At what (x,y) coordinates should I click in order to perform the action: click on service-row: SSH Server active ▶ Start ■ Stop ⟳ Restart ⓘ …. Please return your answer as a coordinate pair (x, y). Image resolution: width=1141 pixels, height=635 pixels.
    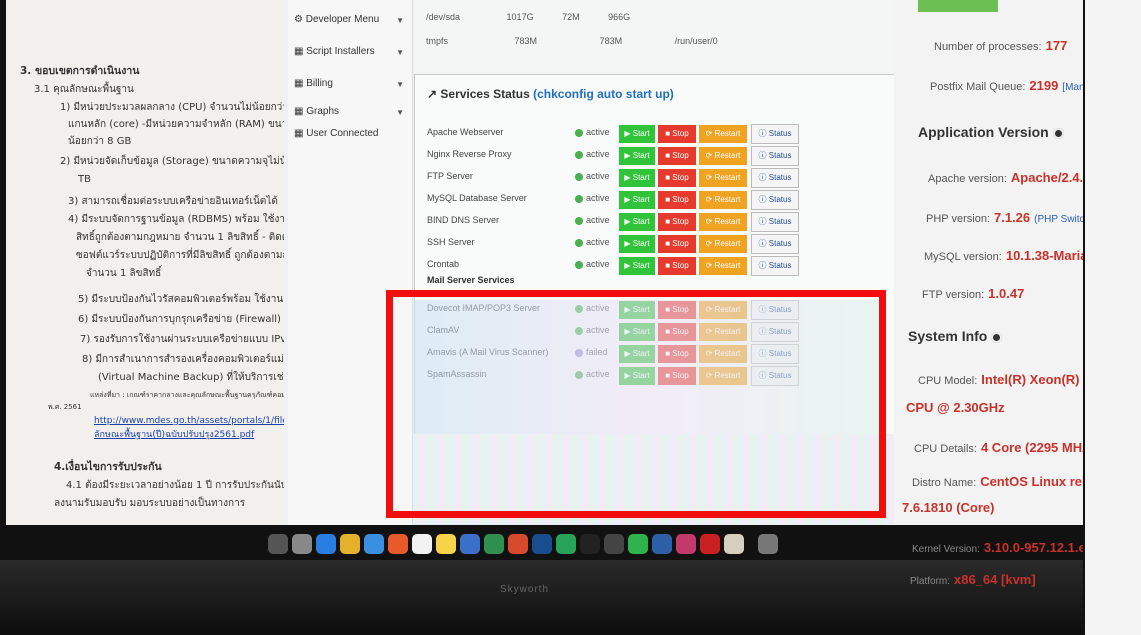
    Looking at the image, I should click on (655, 244).